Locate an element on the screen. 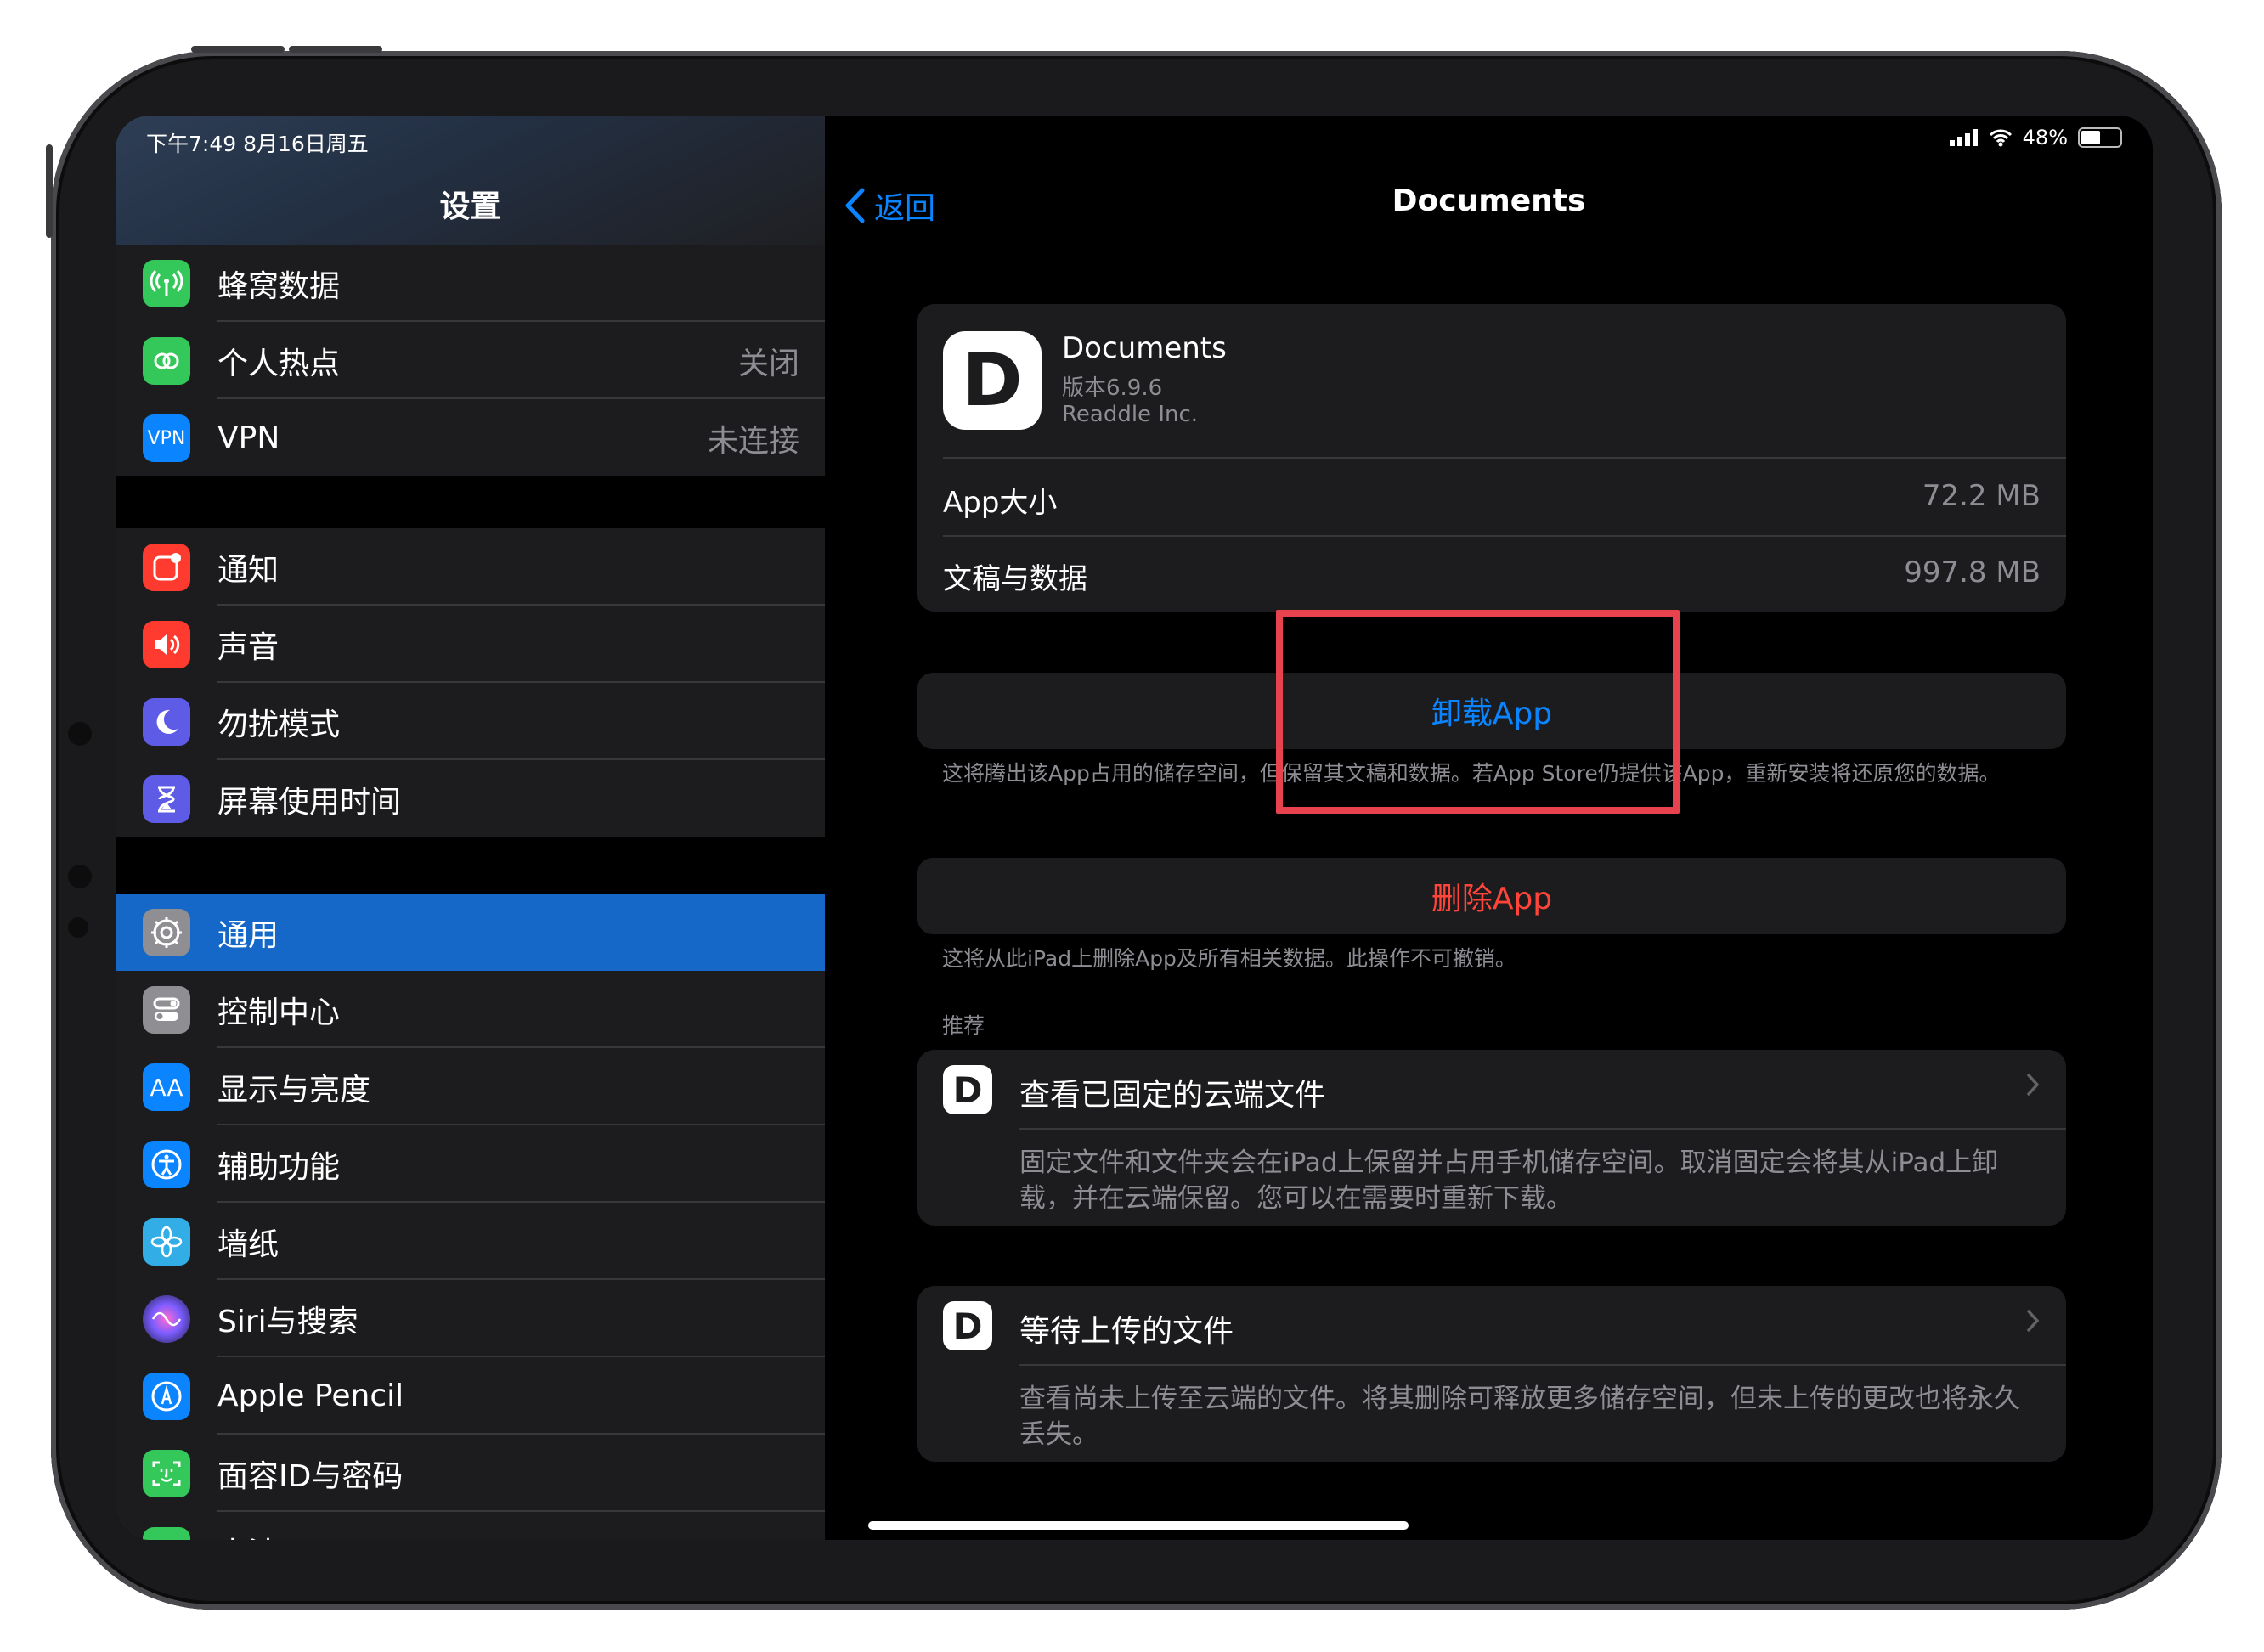 This screenshot has width=2264, height=1652. wifi-icon is located at coordinates (2000, 138).